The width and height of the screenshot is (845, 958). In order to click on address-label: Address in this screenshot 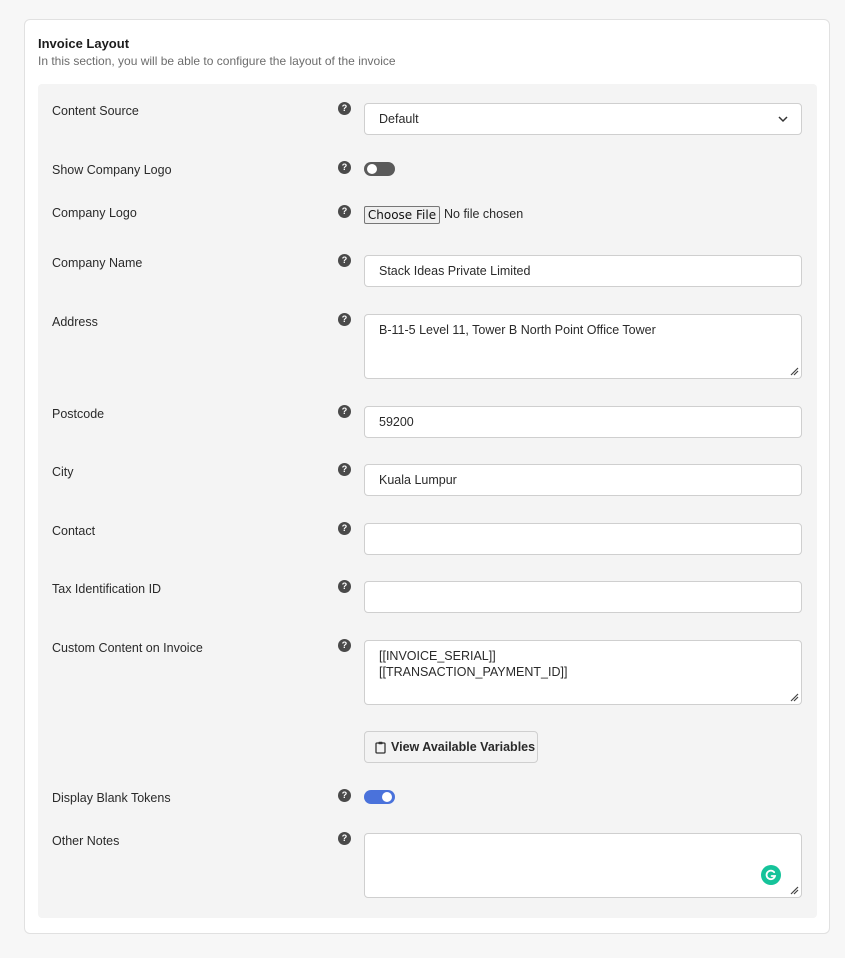, I will do `click(75, 322)`.